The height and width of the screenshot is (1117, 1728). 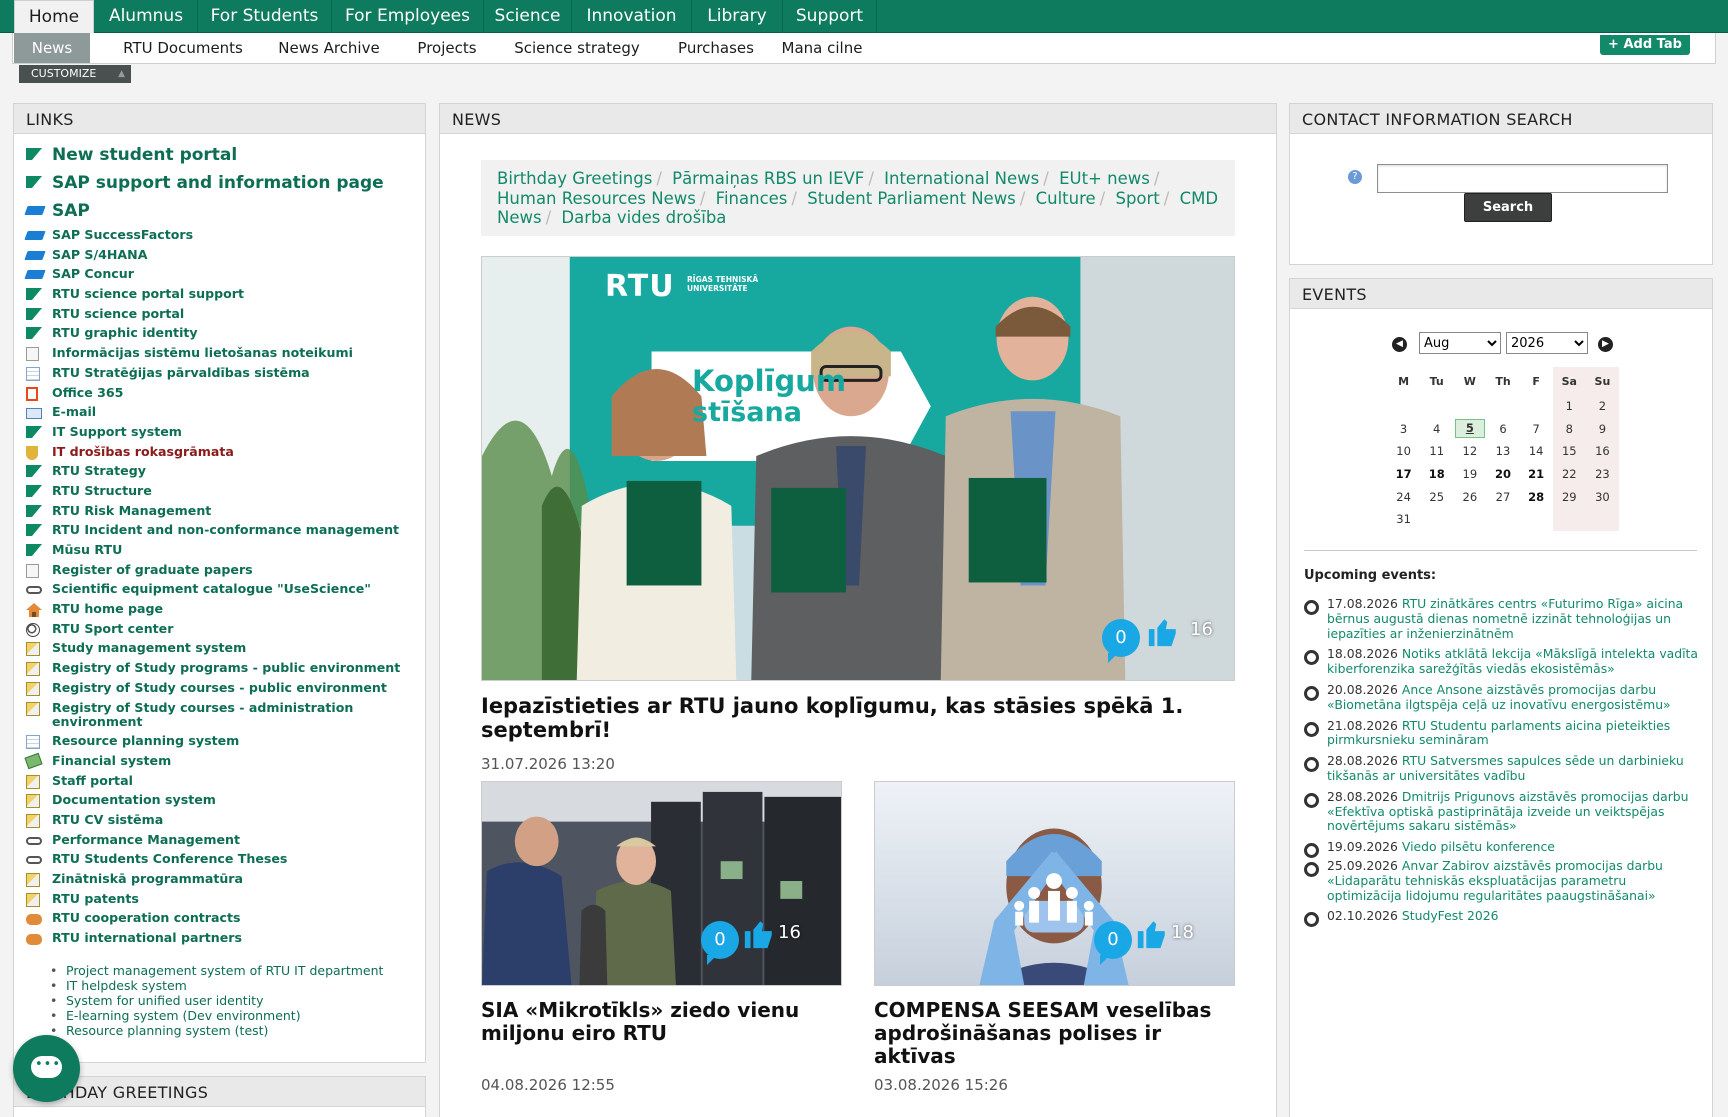 I want to click on link-item: Register of graduate papers, so click(x=221, y=570).